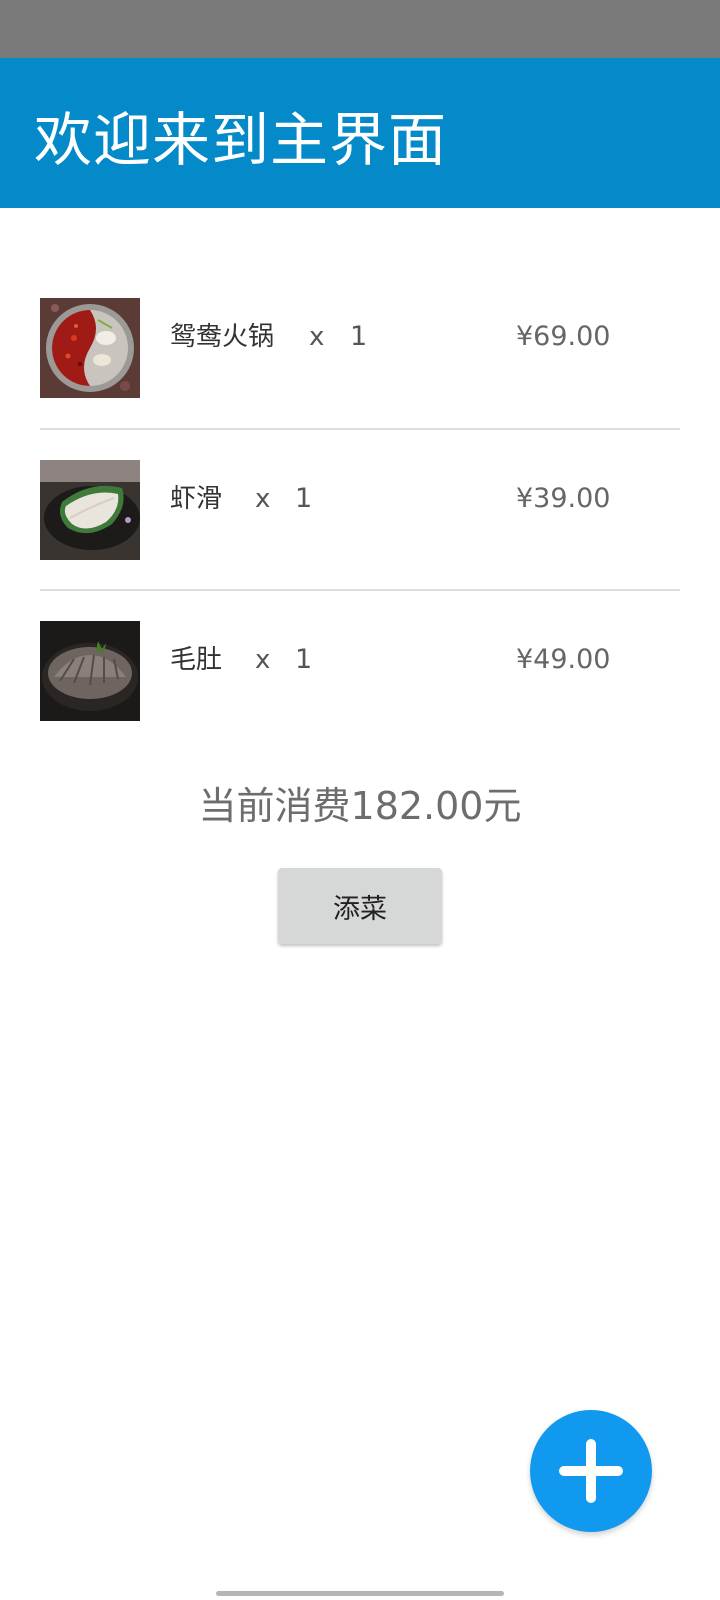  I want to click on shrimp-paste-image, so click(90, 510).